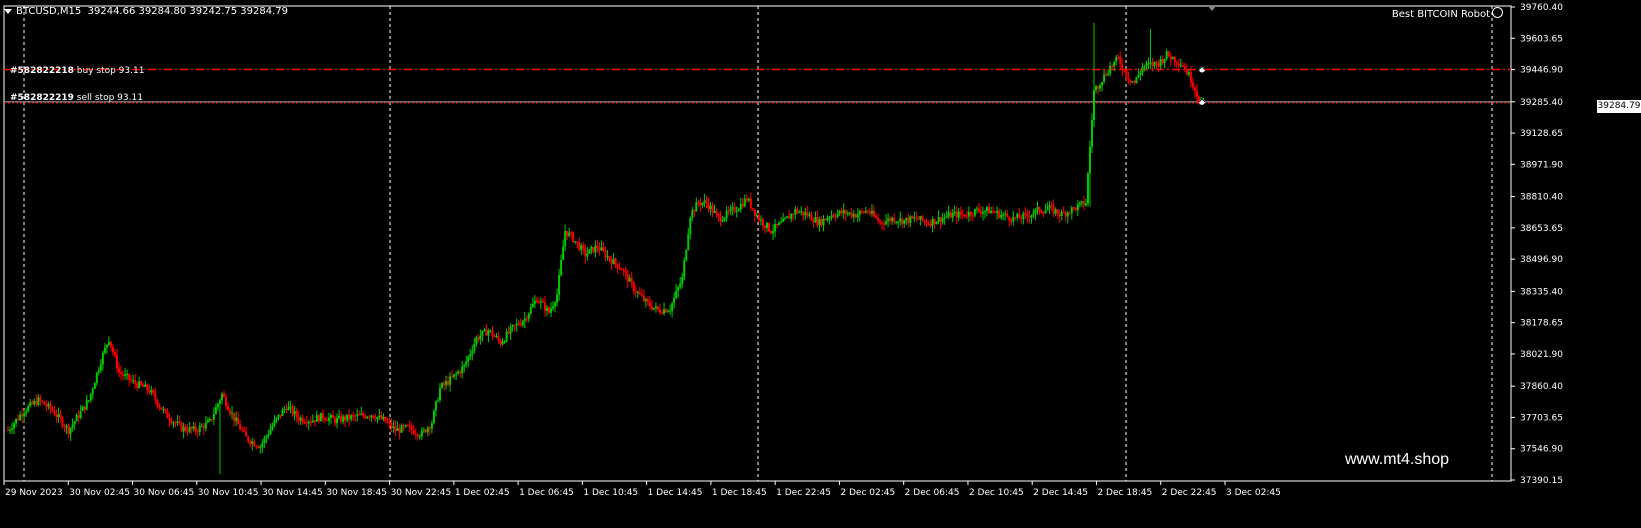 This screenshot has width=1641, height=528. What do you see at coordinates (996, 493) in the screenshot?
I see `time-tick-label: 2 Dec 10:45` at bounding box center [996, 493].